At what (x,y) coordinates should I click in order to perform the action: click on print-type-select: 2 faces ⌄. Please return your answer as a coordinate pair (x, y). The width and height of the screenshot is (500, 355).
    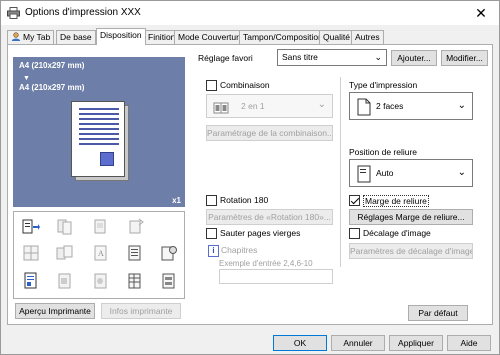
    Looking at the image, I should click on (411, 106).